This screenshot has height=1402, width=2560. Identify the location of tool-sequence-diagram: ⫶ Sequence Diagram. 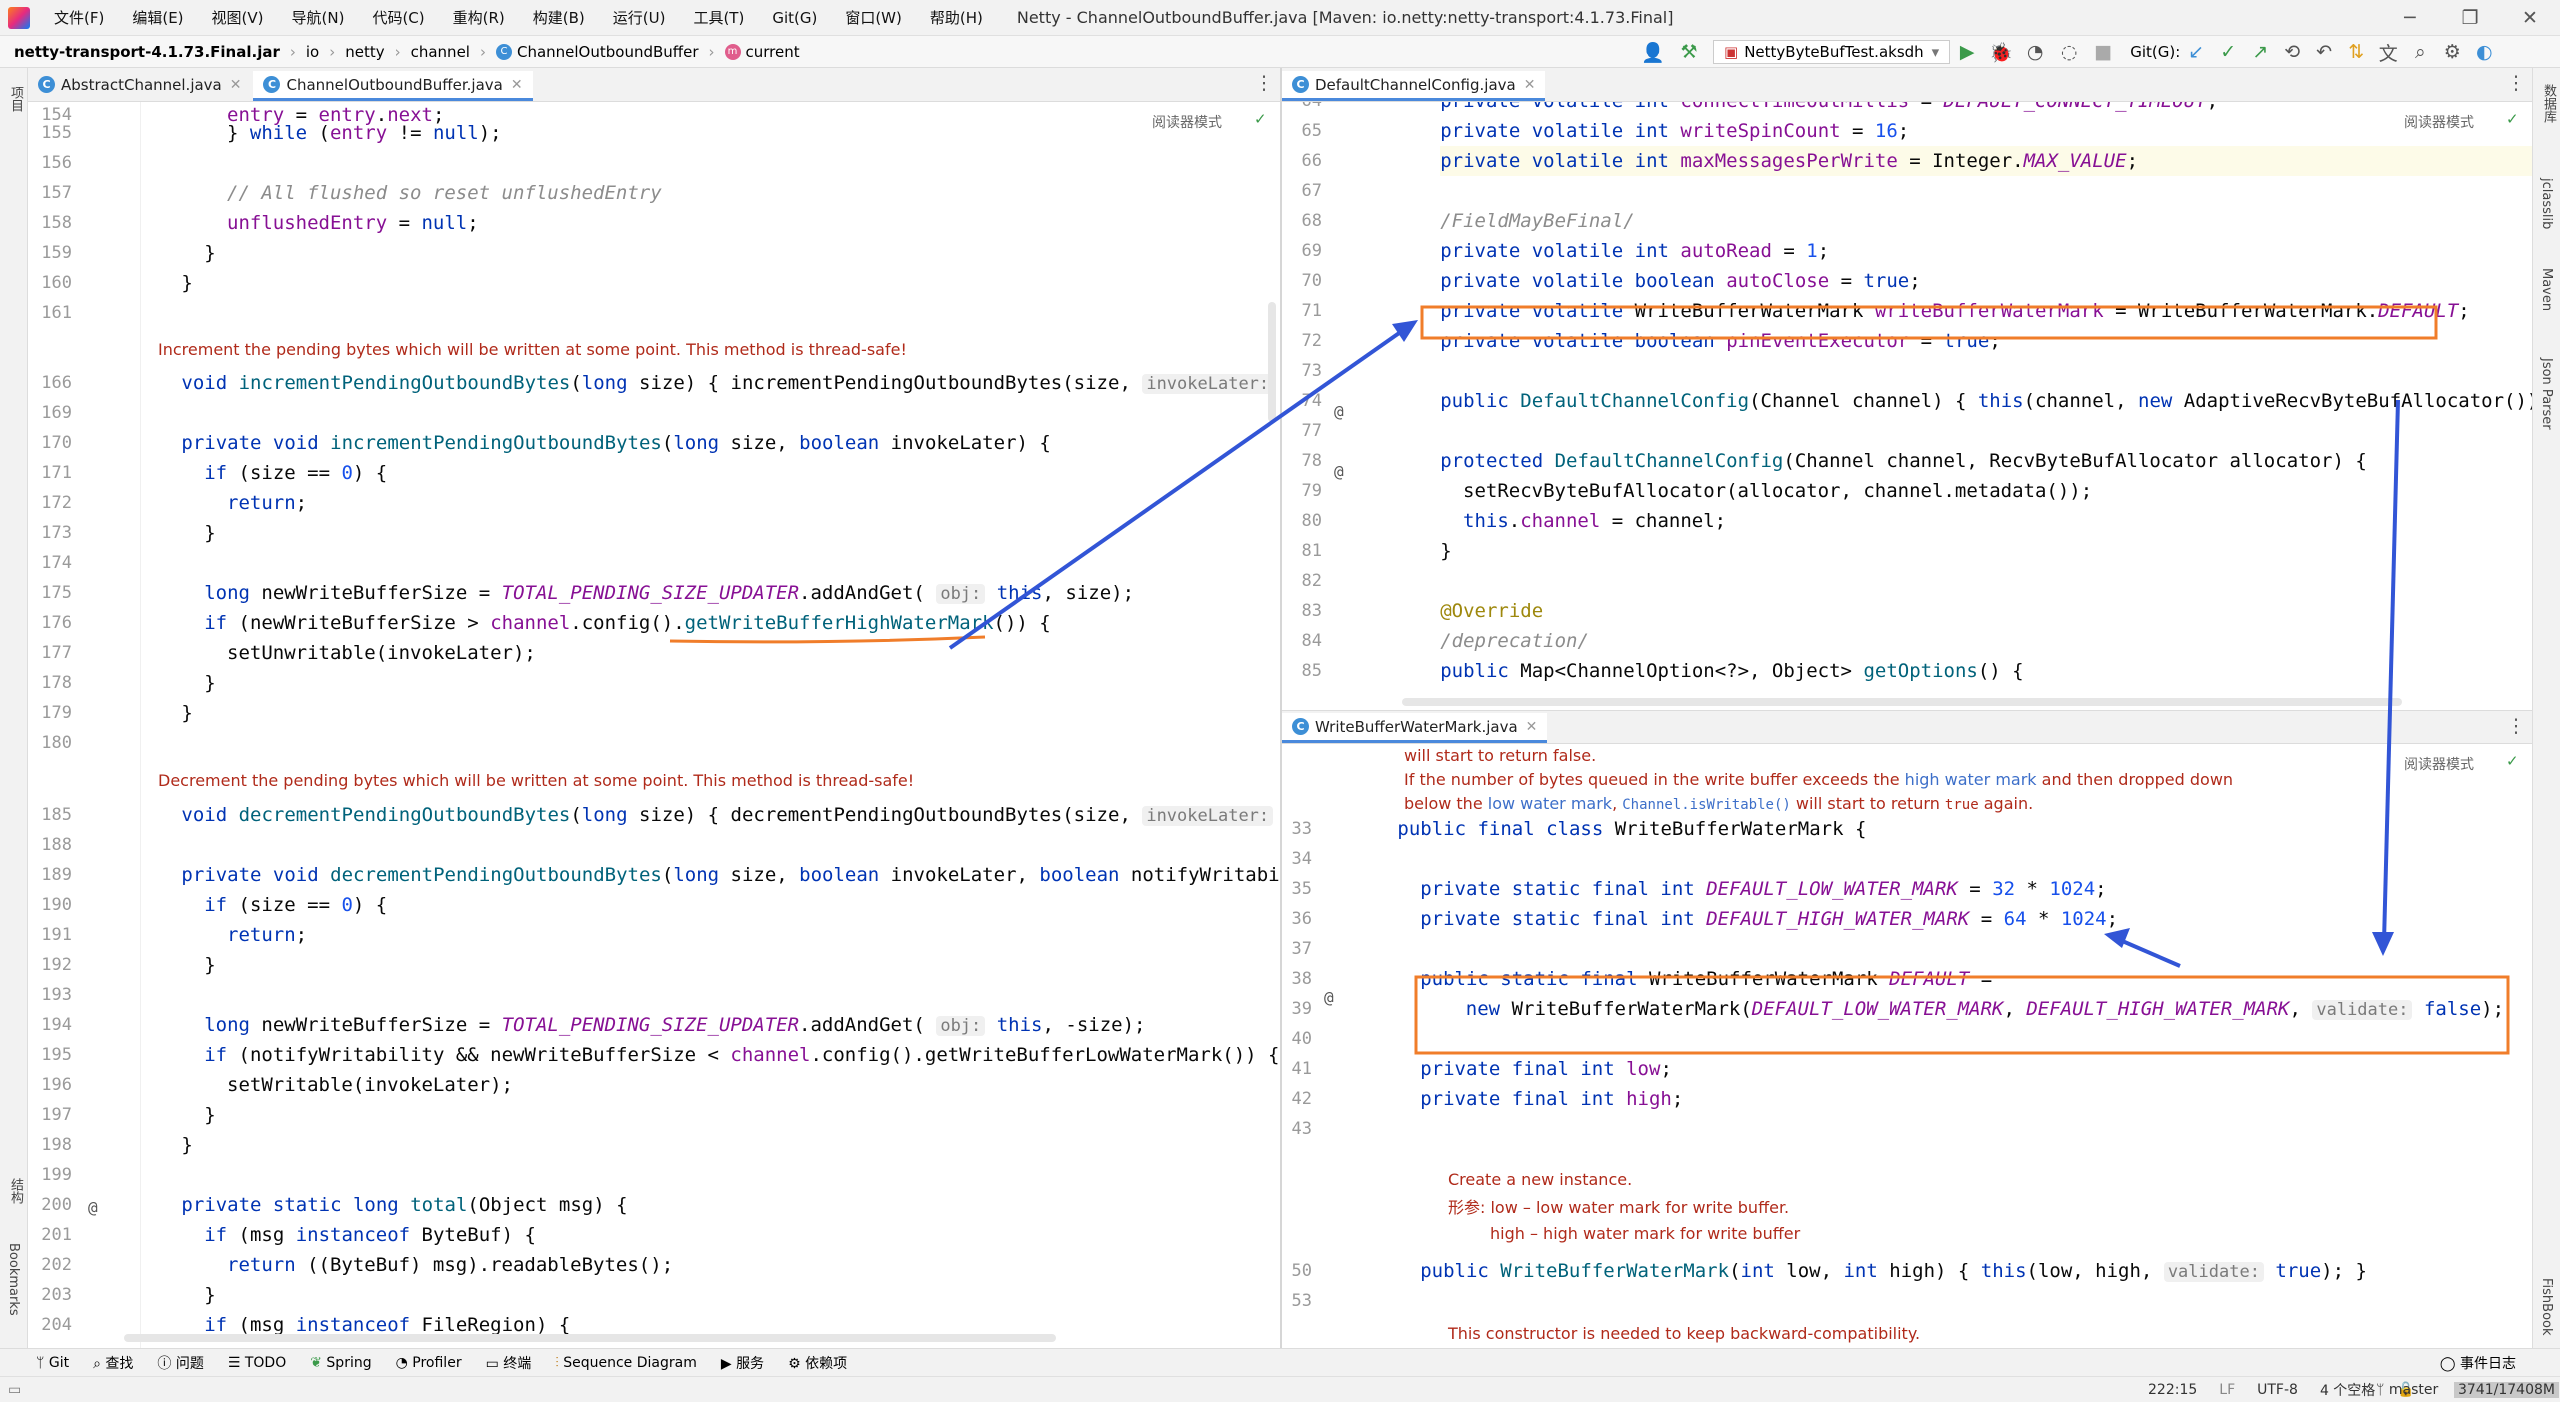
(626, 1363).